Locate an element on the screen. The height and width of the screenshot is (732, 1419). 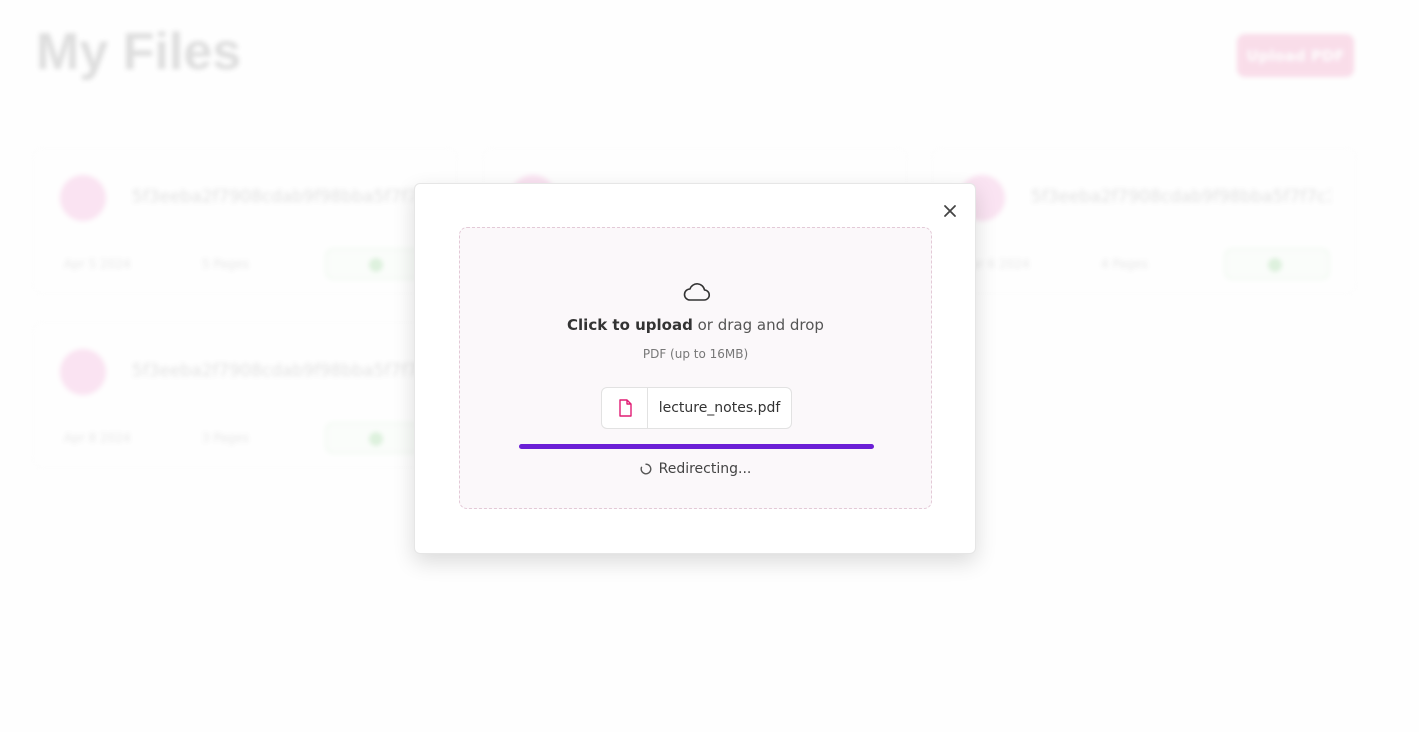
upload-progress-bar is located at coordinates (696, 446).